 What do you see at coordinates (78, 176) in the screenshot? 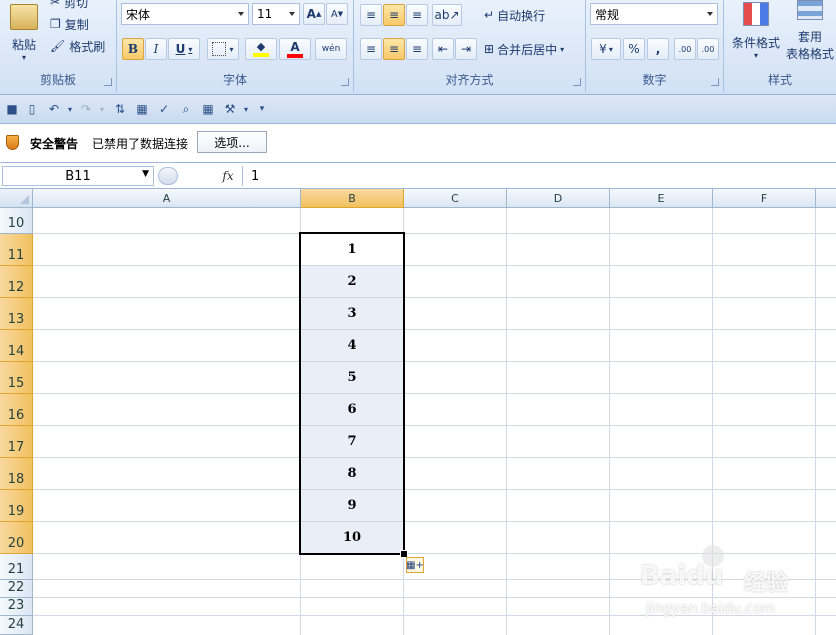
I see `name-box: B11 ▼` at bounding box center [78, 176].